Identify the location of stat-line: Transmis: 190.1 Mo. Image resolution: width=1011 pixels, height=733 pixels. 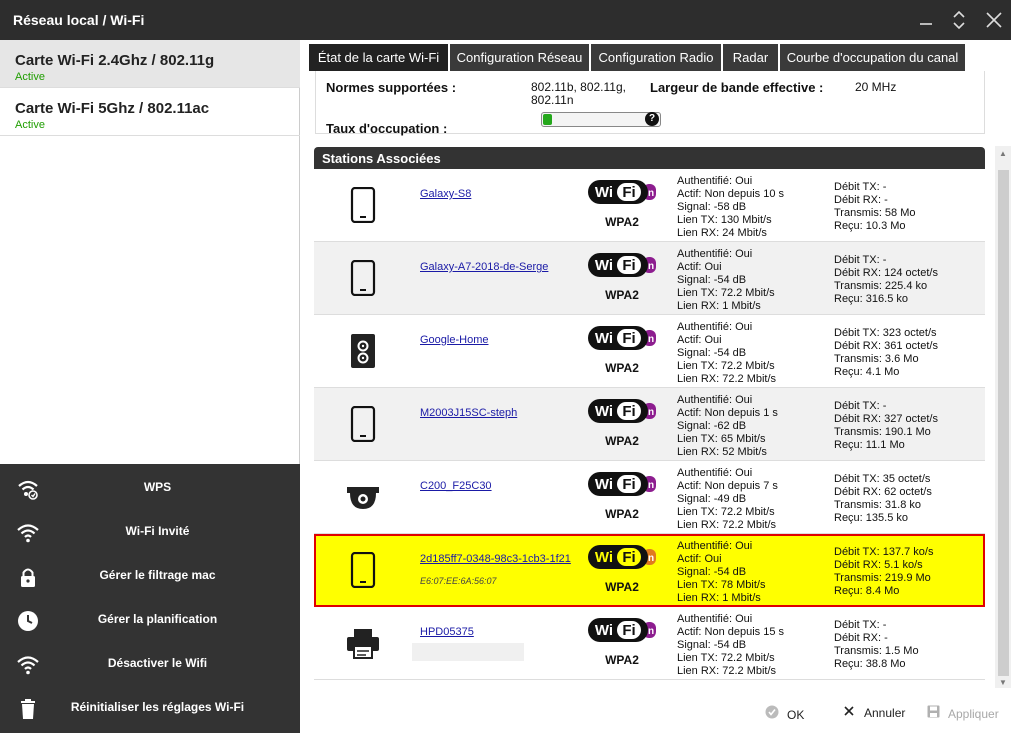
(882, 432).